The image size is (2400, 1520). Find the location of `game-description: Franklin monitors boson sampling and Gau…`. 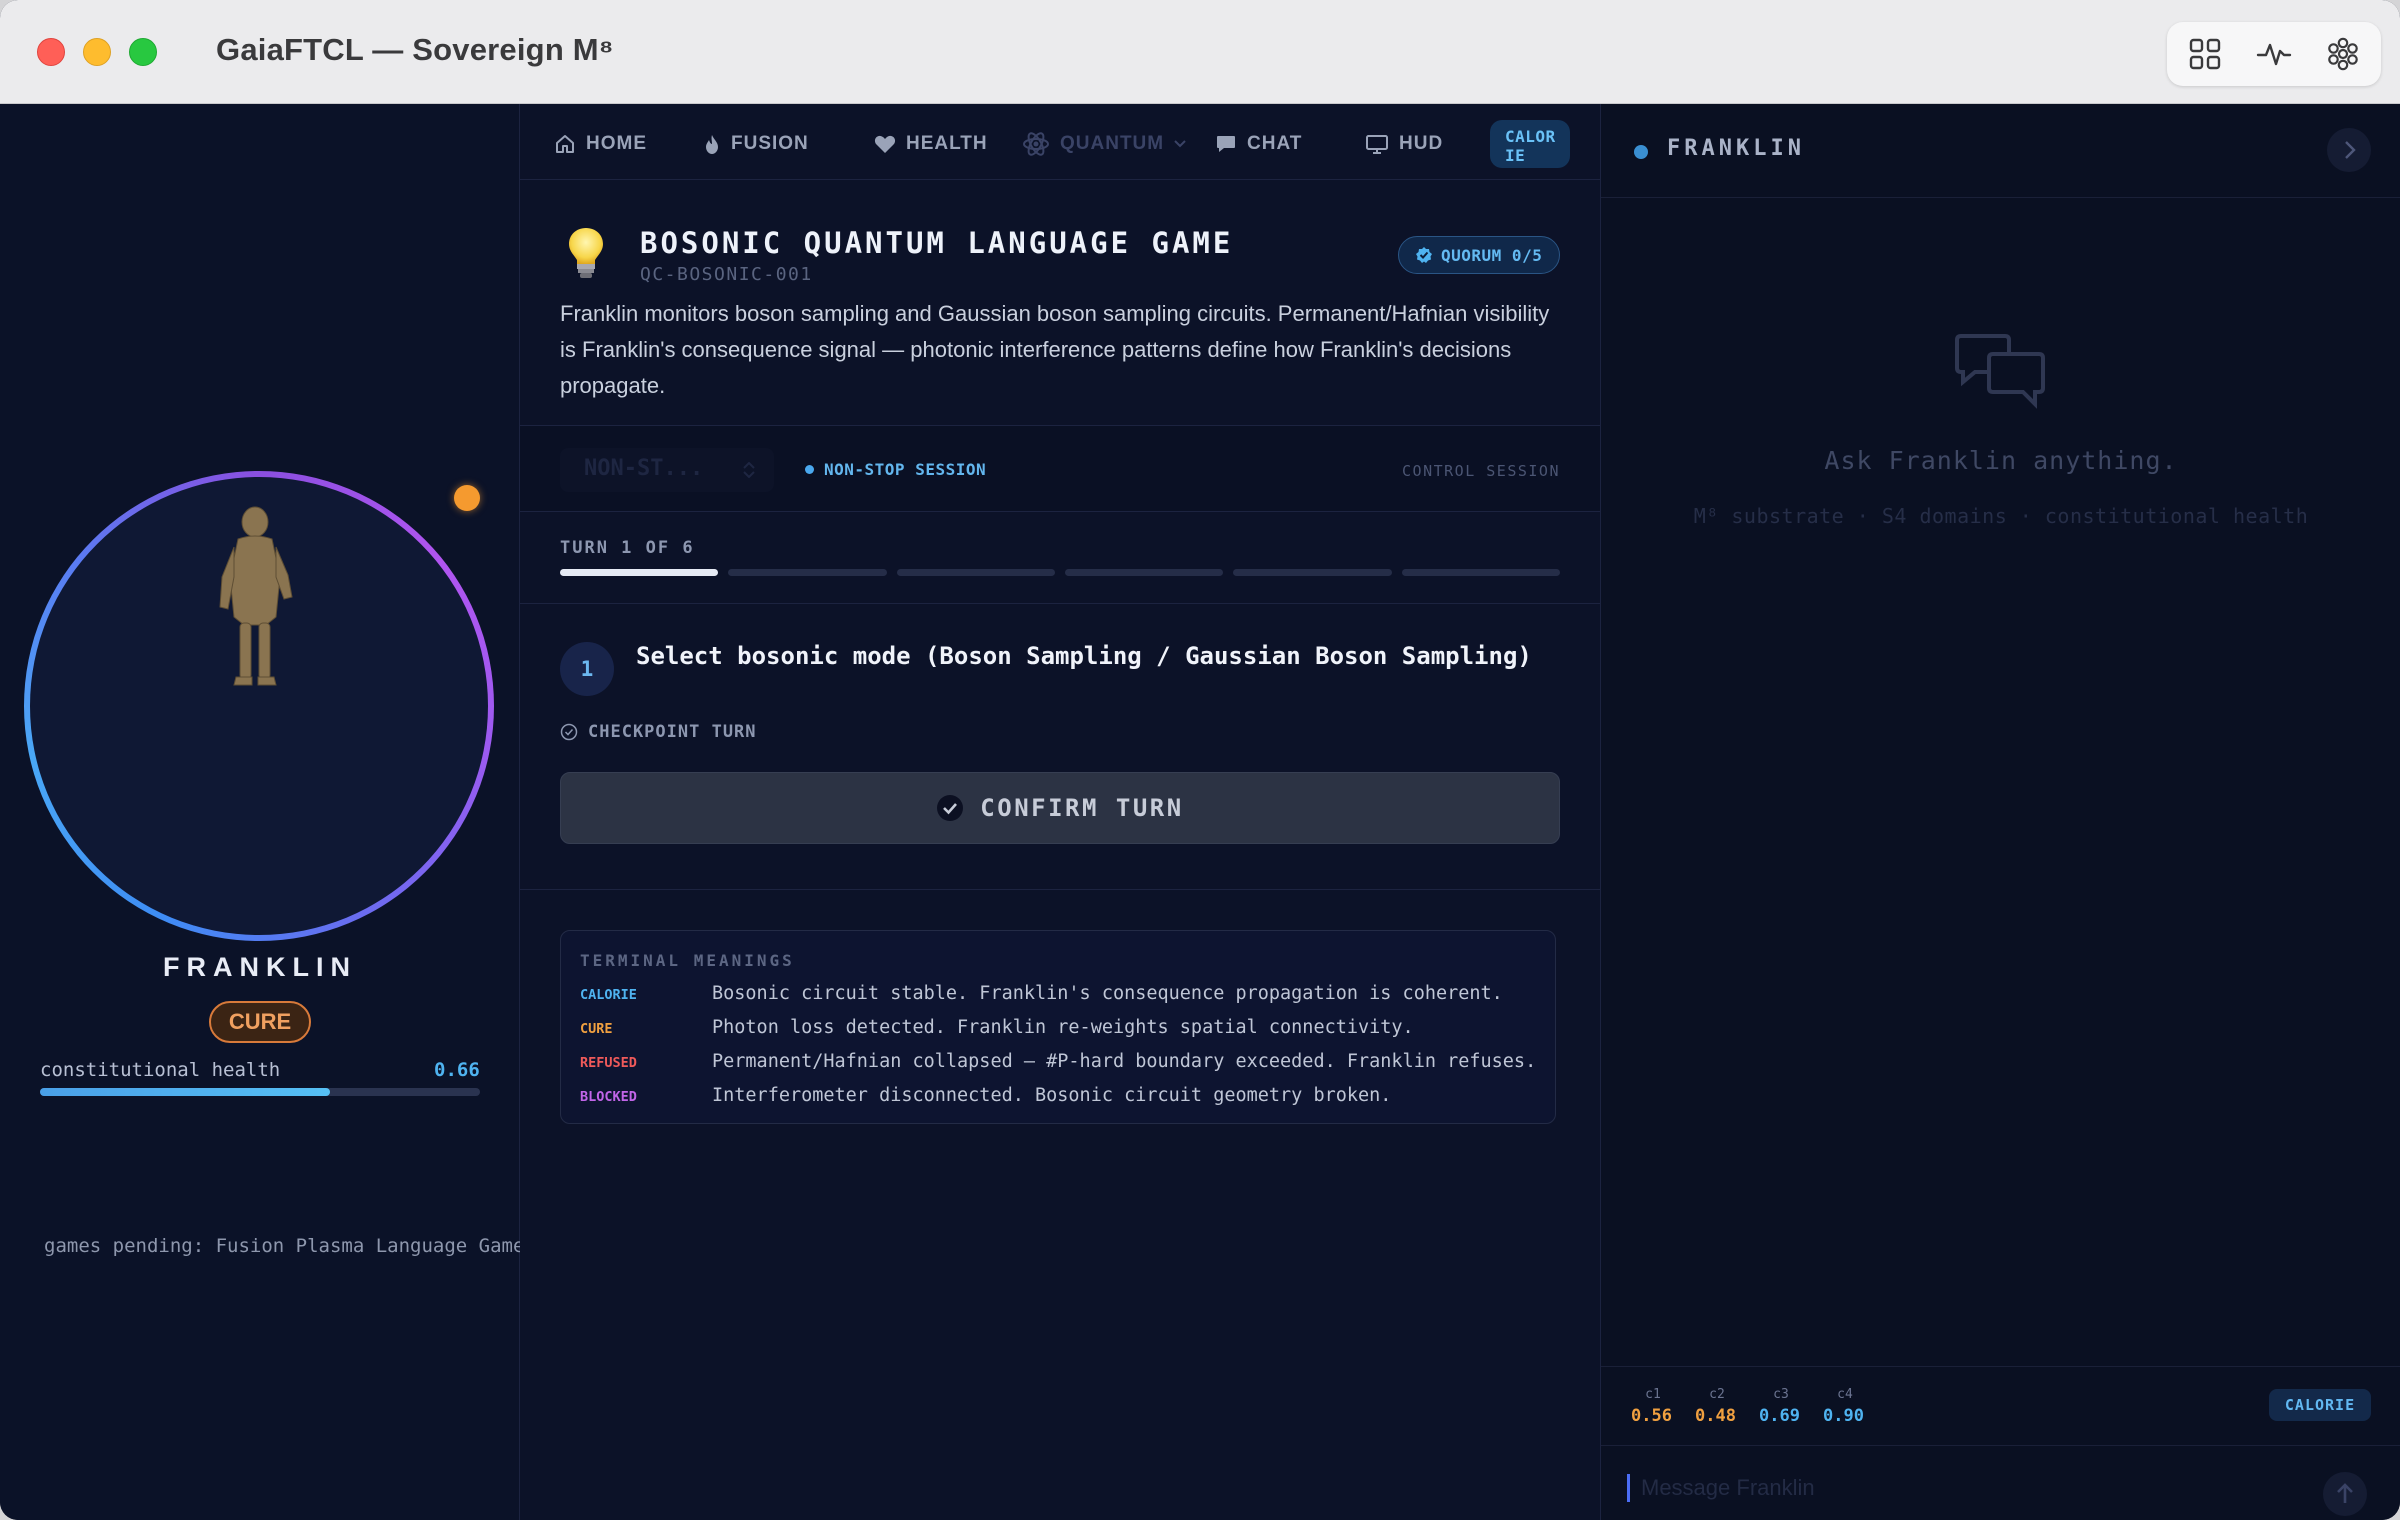

game-description: Franklin monitors boson sampling and Gau… is located at coordinates (1055, 349).